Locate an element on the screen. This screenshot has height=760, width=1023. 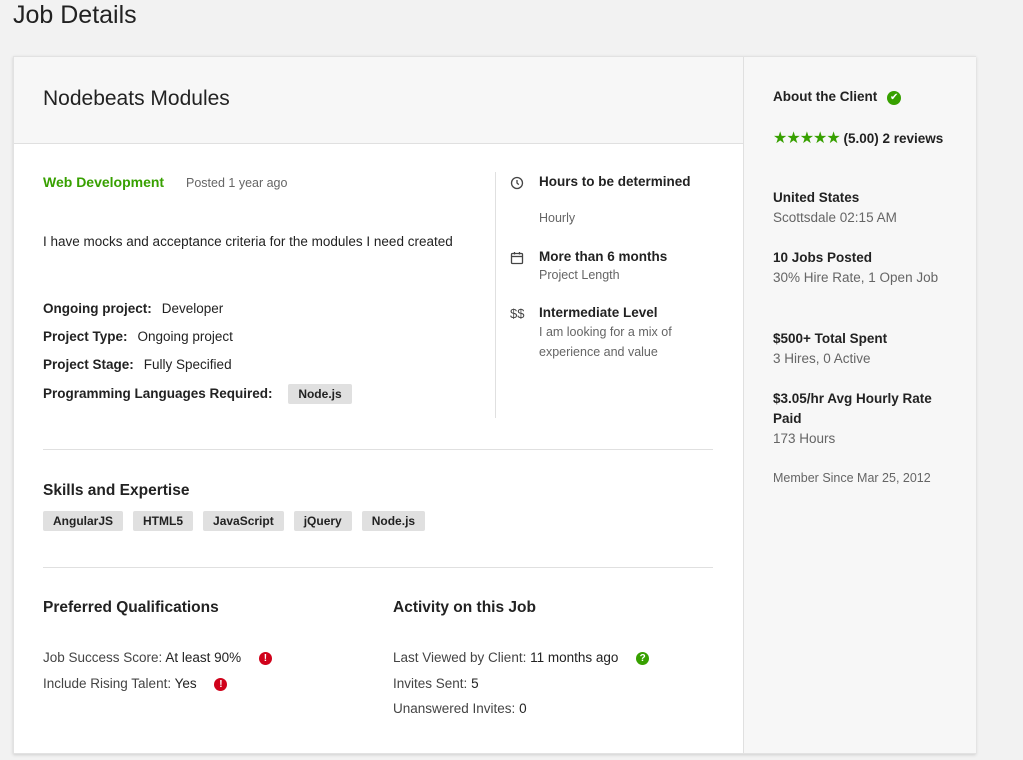
activity-value: 5 is located at coordinates (475, 683).